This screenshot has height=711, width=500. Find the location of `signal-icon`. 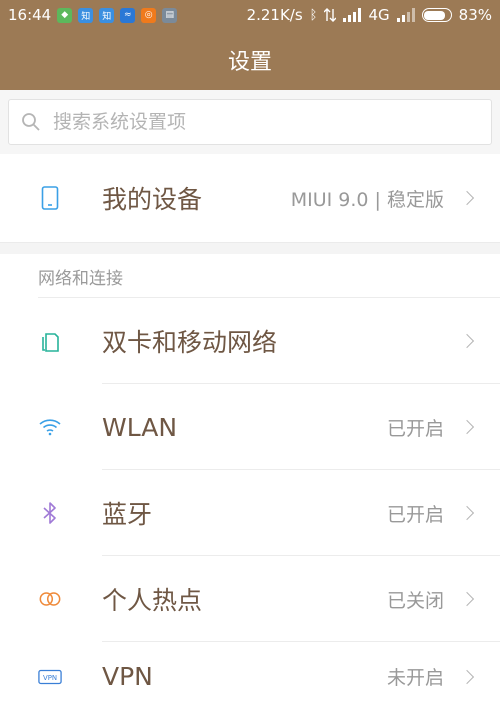

signal-icon is located at coordinates (352, 15).